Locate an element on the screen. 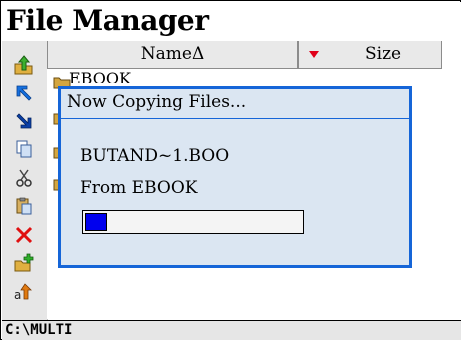  copying-file-name: BUTAND~1.BOO is located at coordinates (155, 156).